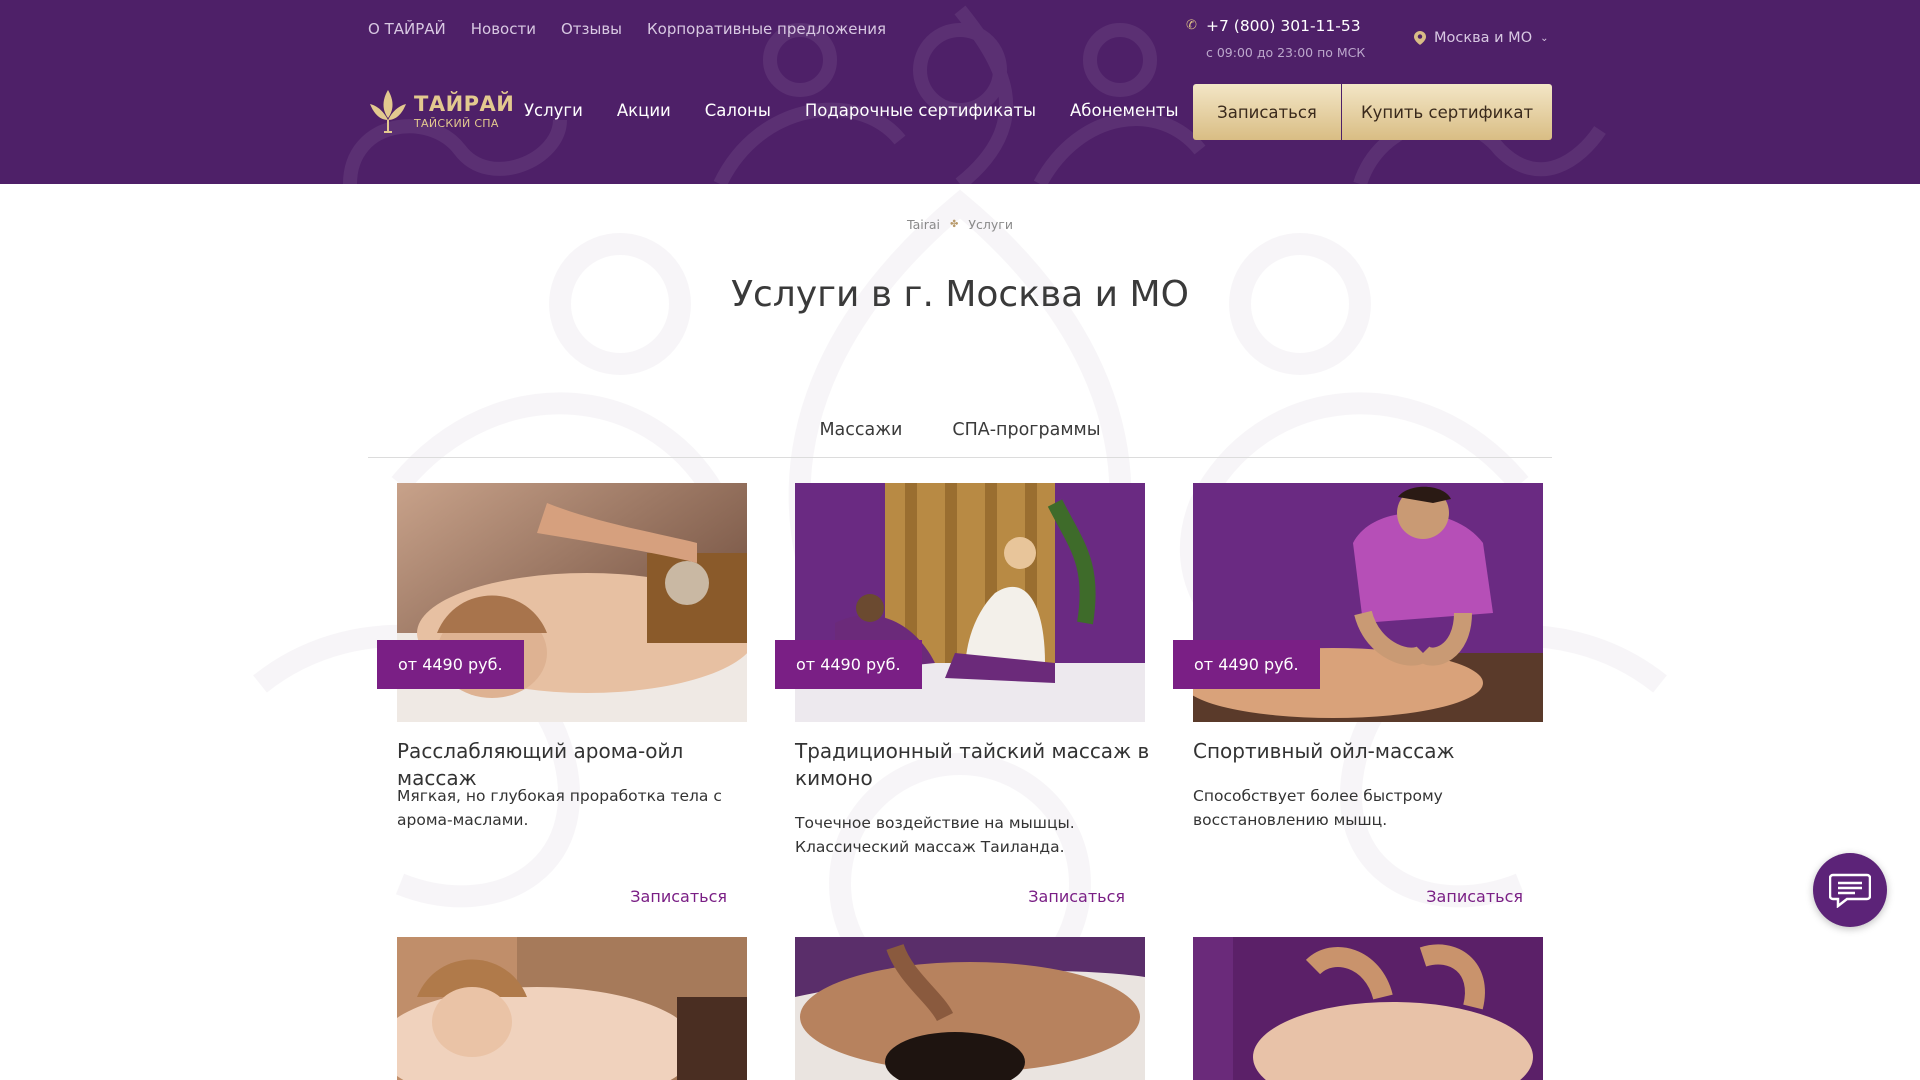 The width and height of the screenshot is (1920, 1080). Describe the element at coordinates (990, 224) in the screenshot. I see `breadcrumb-current: Услуги` at that location.